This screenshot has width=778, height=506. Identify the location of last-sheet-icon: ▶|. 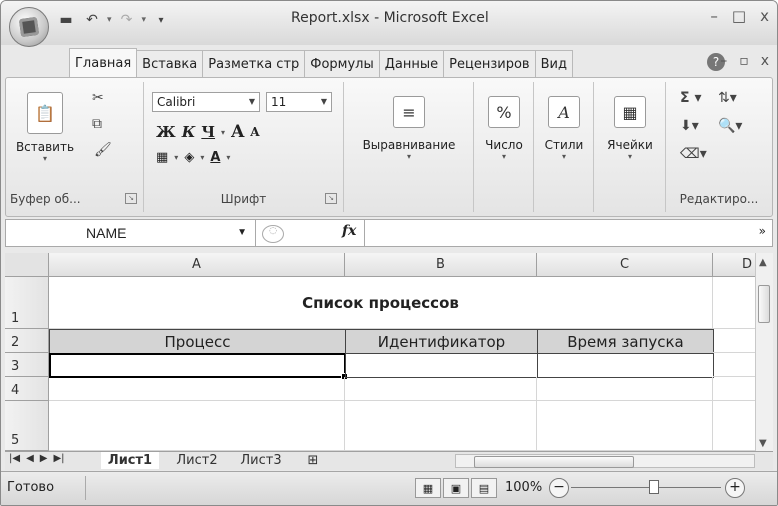
(58, 458).